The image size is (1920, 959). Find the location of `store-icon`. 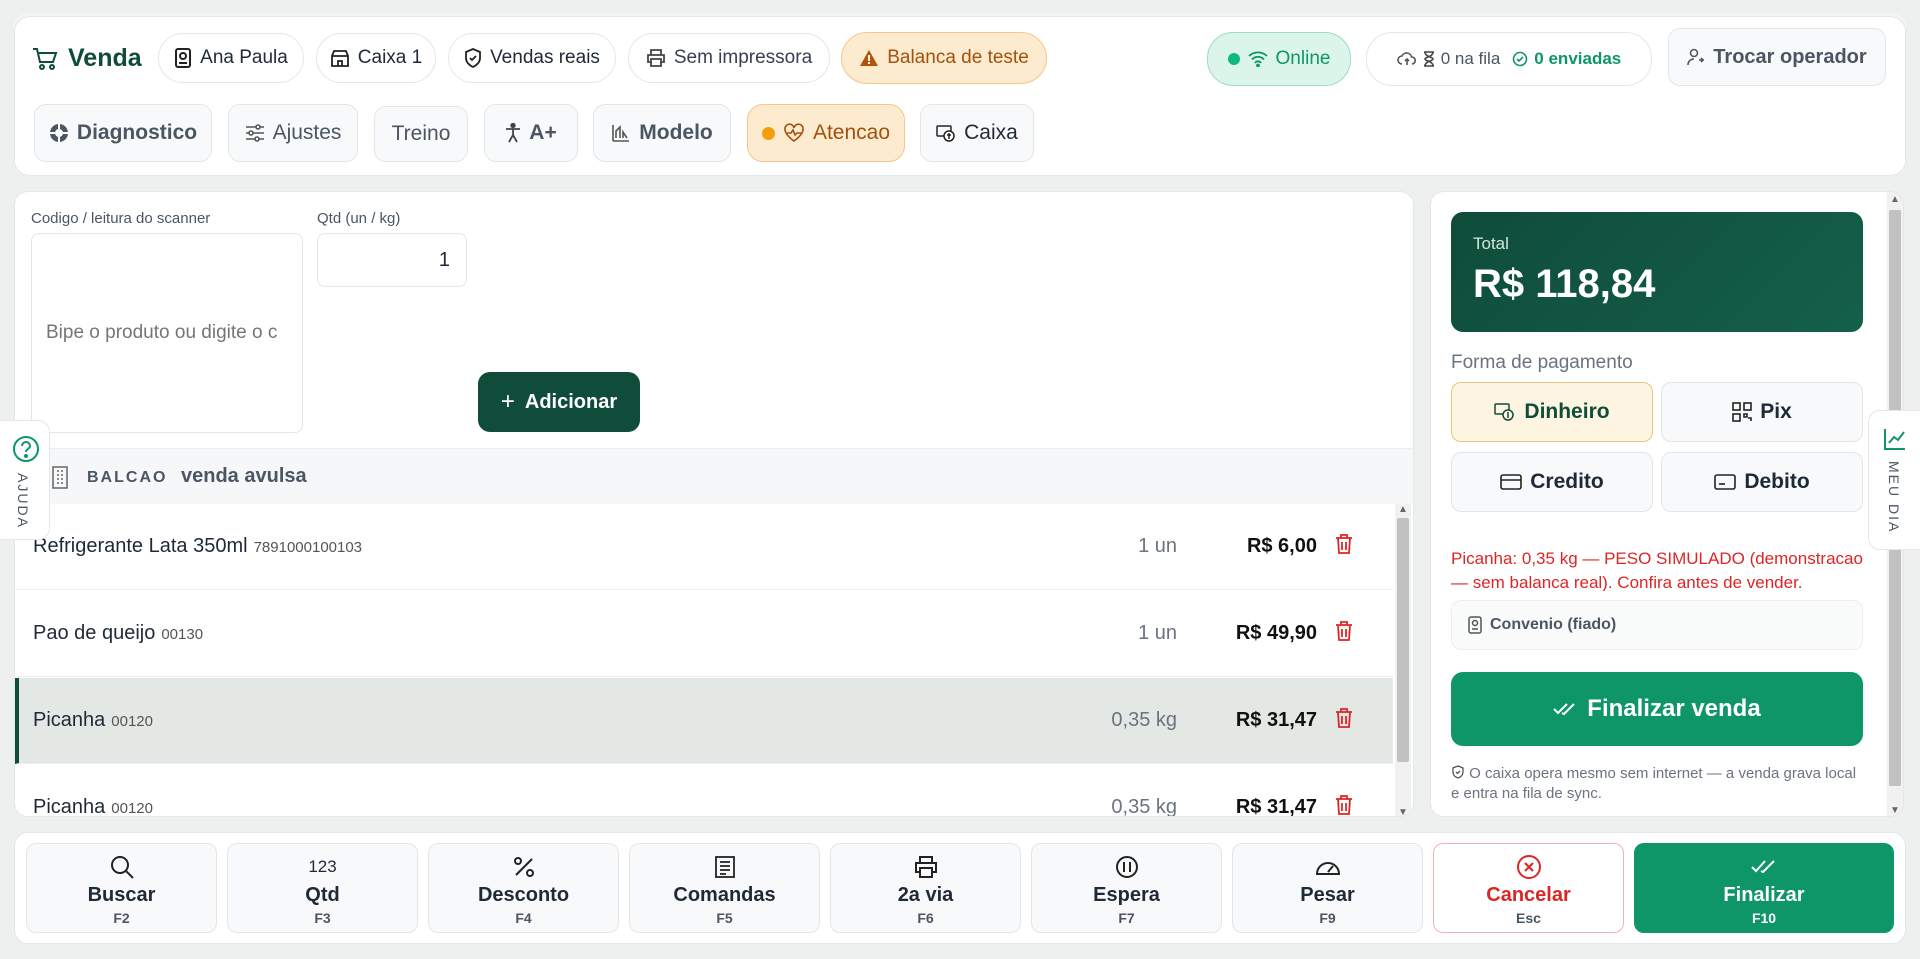

store-icon is located at coordinates (339, 58).